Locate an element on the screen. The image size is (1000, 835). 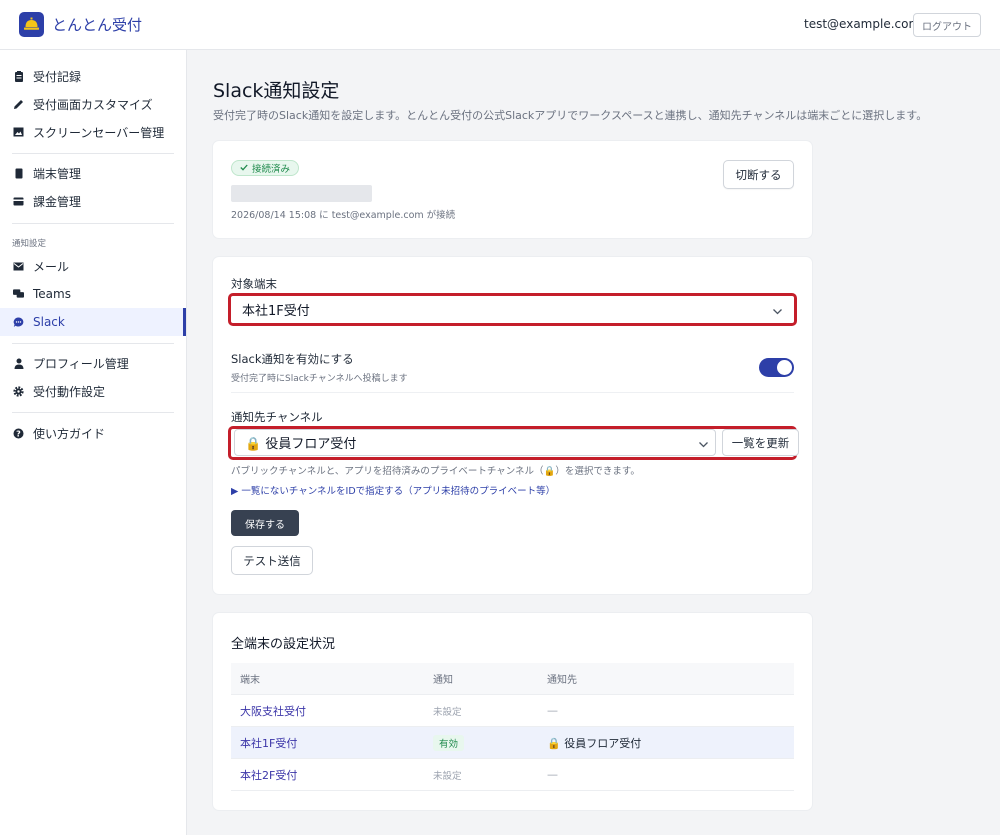
status-table-title: 全端末の設定状況 is located at coordinates (283, 644).